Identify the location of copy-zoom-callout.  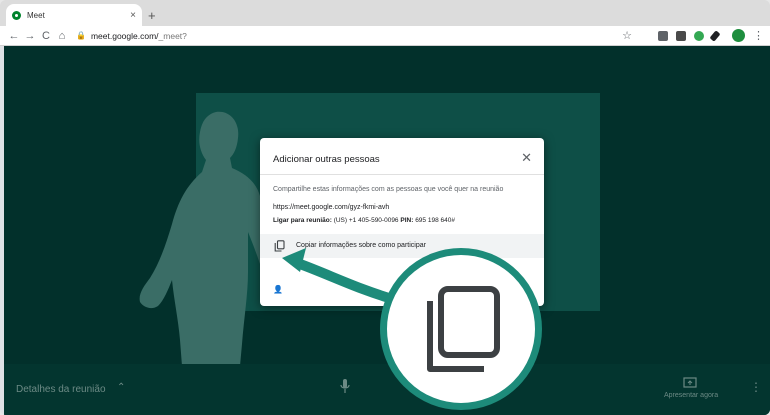
(461, 329).